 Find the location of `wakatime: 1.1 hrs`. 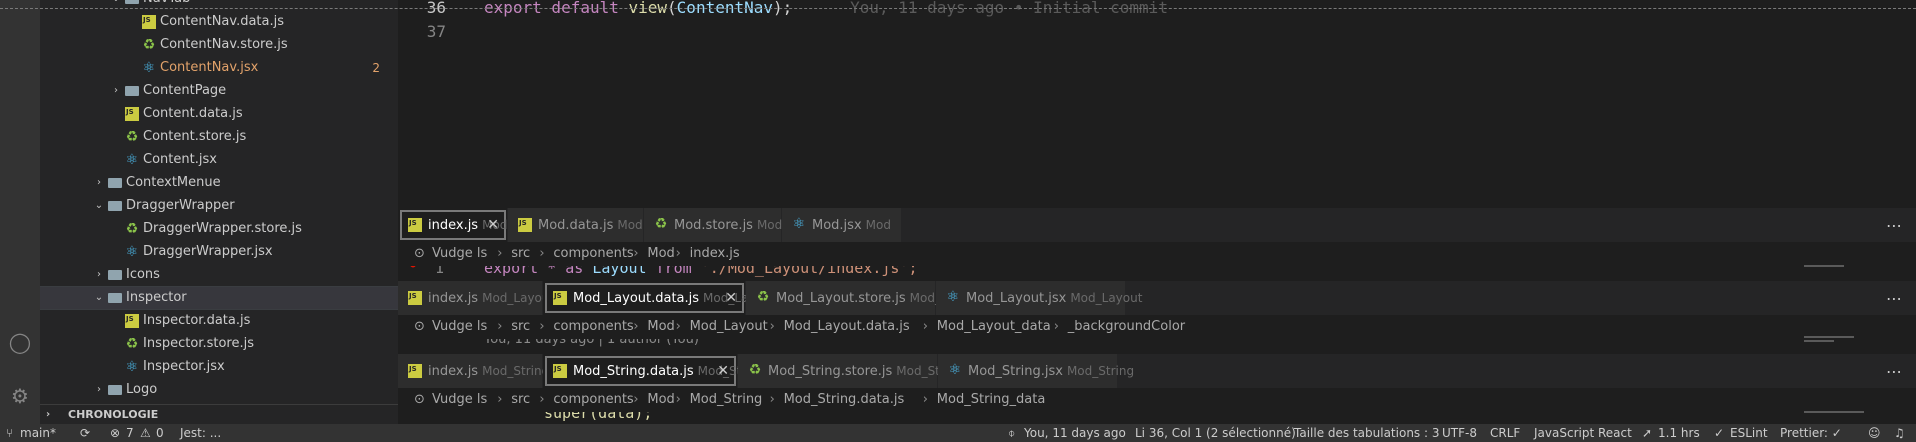

wakatime: 1.1 hrs is located at coordinates (1679, 433).